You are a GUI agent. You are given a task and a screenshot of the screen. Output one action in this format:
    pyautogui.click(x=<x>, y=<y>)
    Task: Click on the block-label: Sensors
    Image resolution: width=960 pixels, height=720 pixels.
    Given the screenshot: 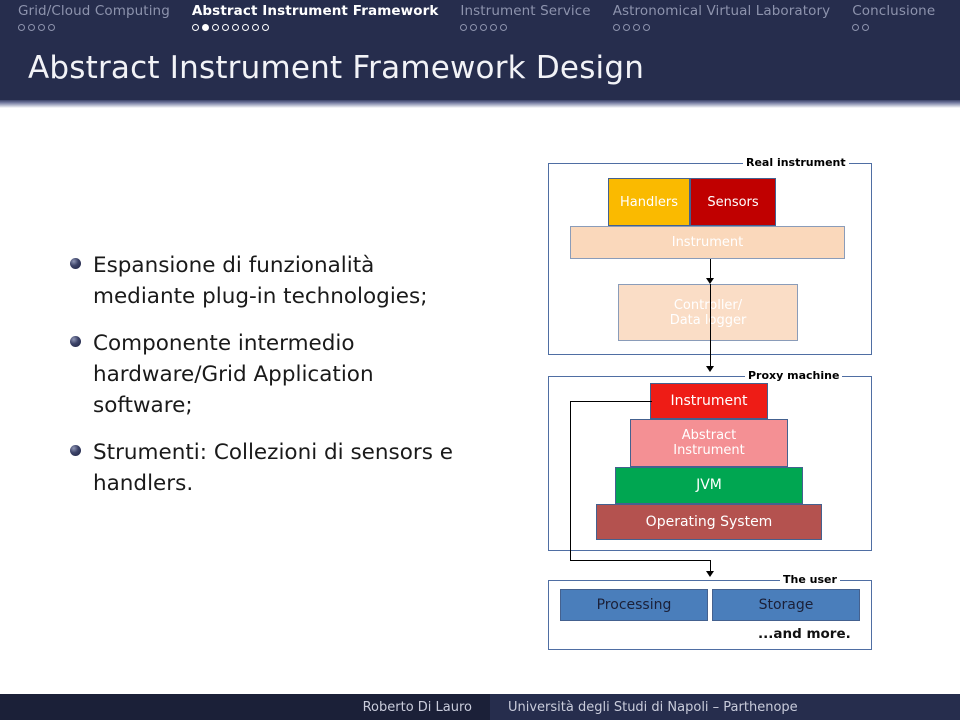 What is the action you would take?
    pyautogui.click(x=733, y=202)
    